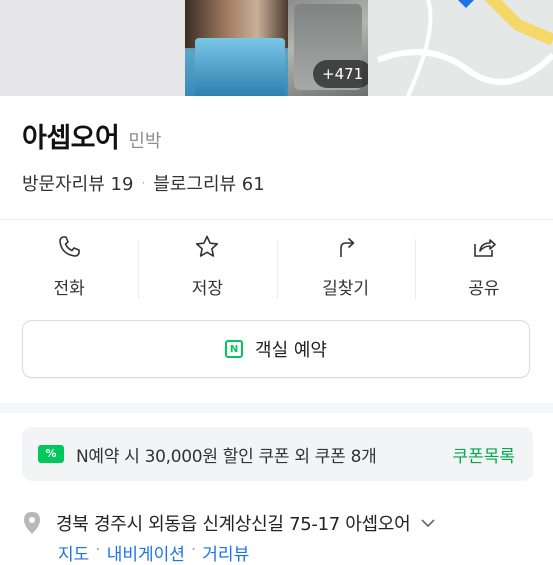 This screenshot has height=565, width=553. What do you see at coordinates (276, 408) in the screenshot?
I see `section-gap` at bounding box center [276, 408].